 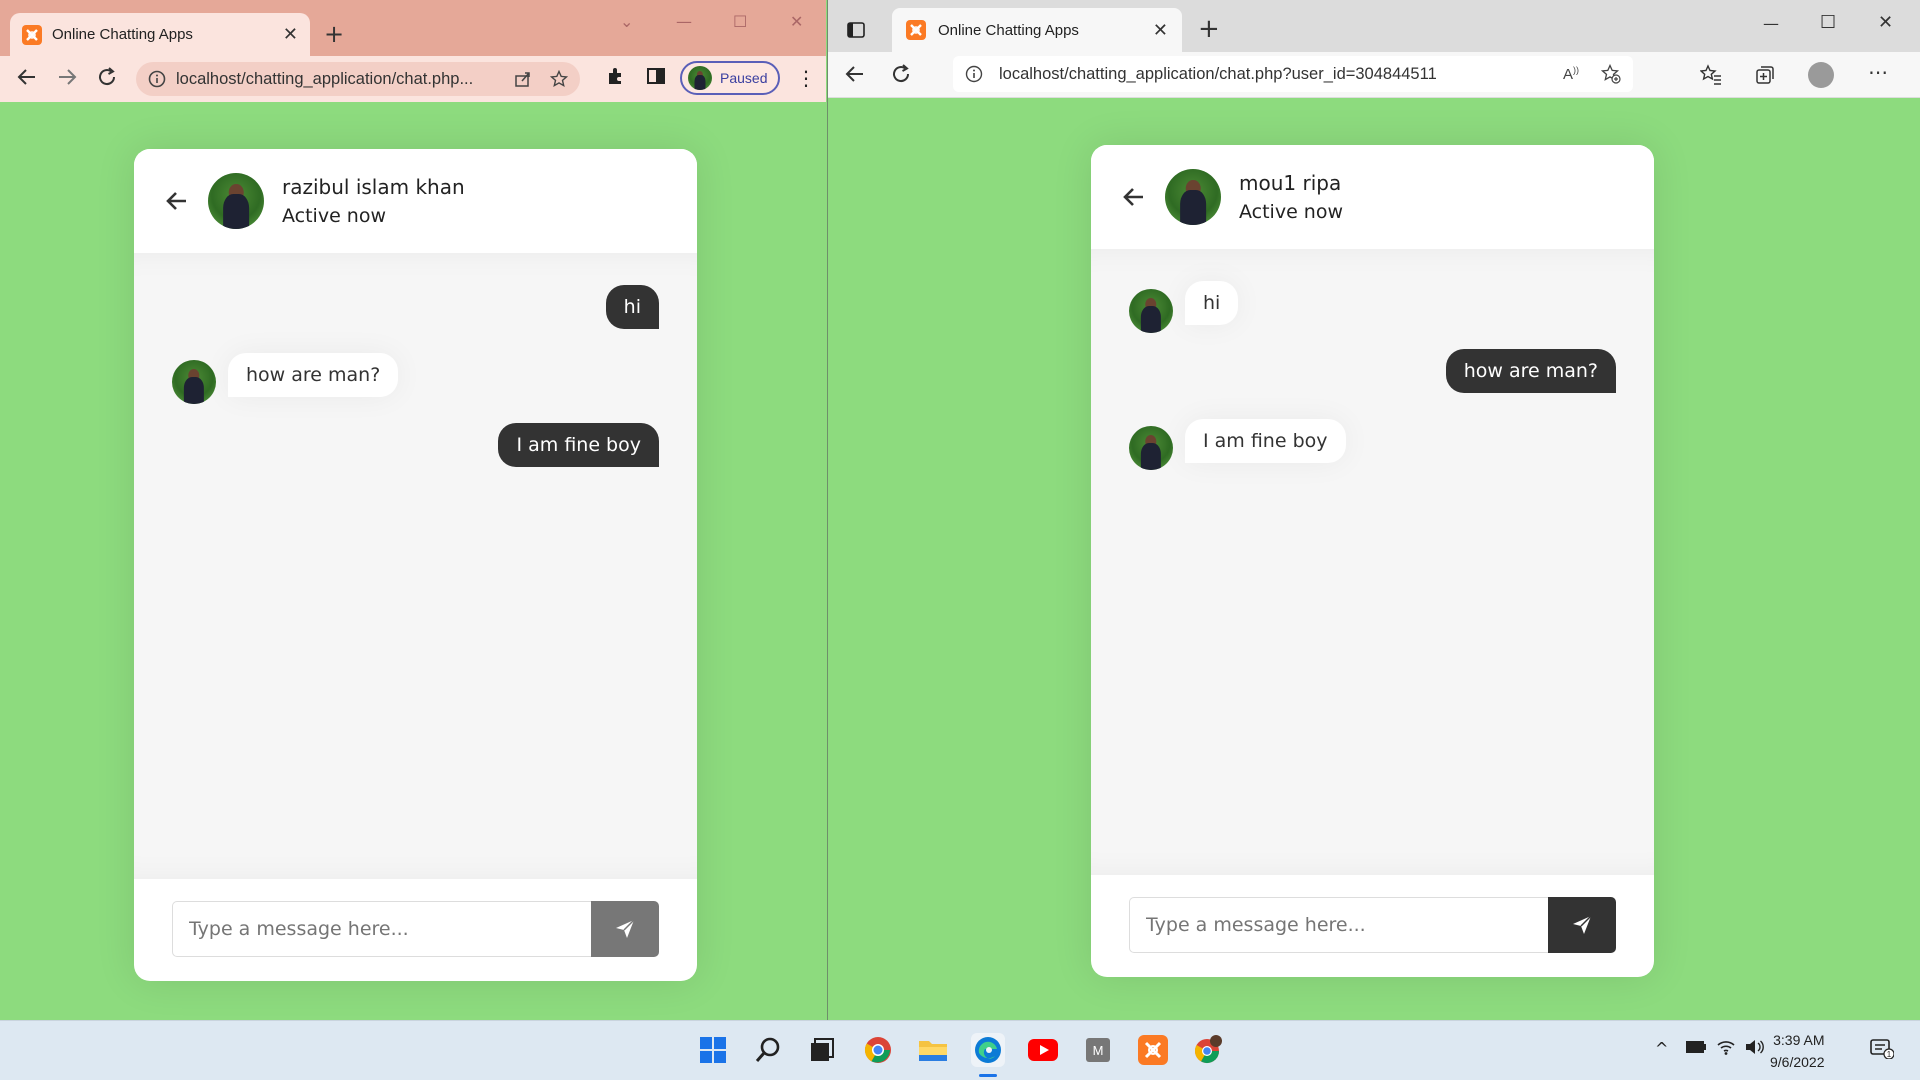 I want to click on m-app-icon: M, so click(x=1098, y=1050).